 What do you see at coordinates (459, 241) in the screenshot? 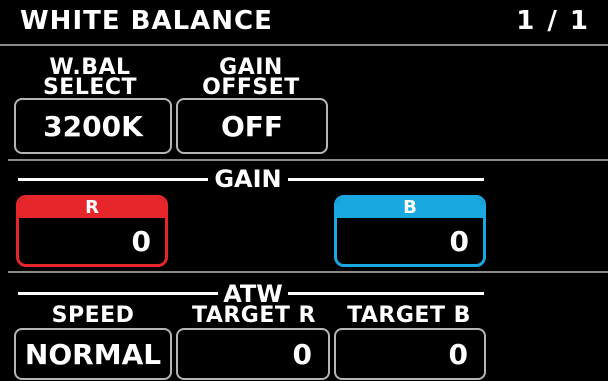
I see `gain-b-value: 0` at bounding box center [459, 241].